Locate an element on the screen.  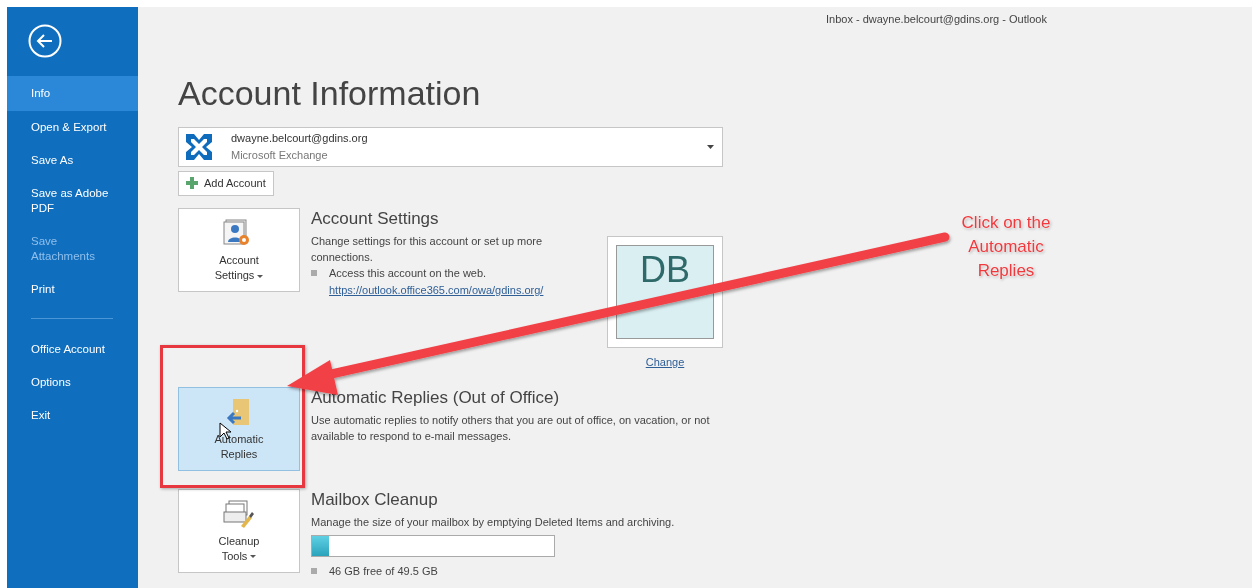
change-photo-link: Change is located at coordinates (665, 362).